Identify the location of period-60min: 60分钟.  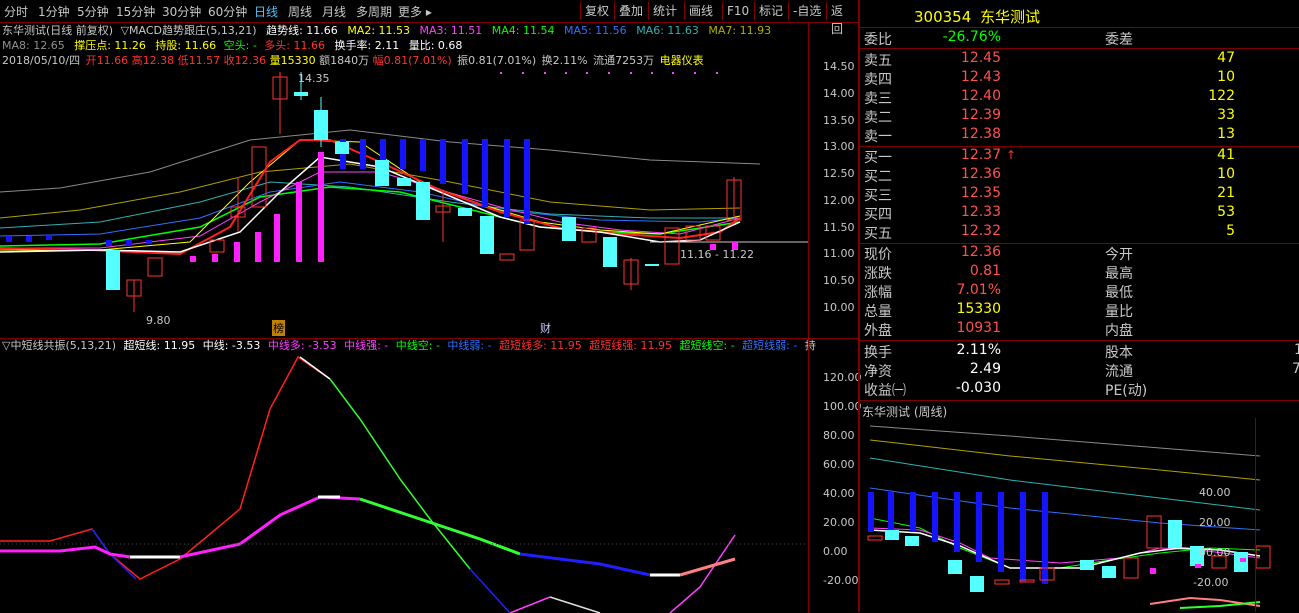
(227, 11).